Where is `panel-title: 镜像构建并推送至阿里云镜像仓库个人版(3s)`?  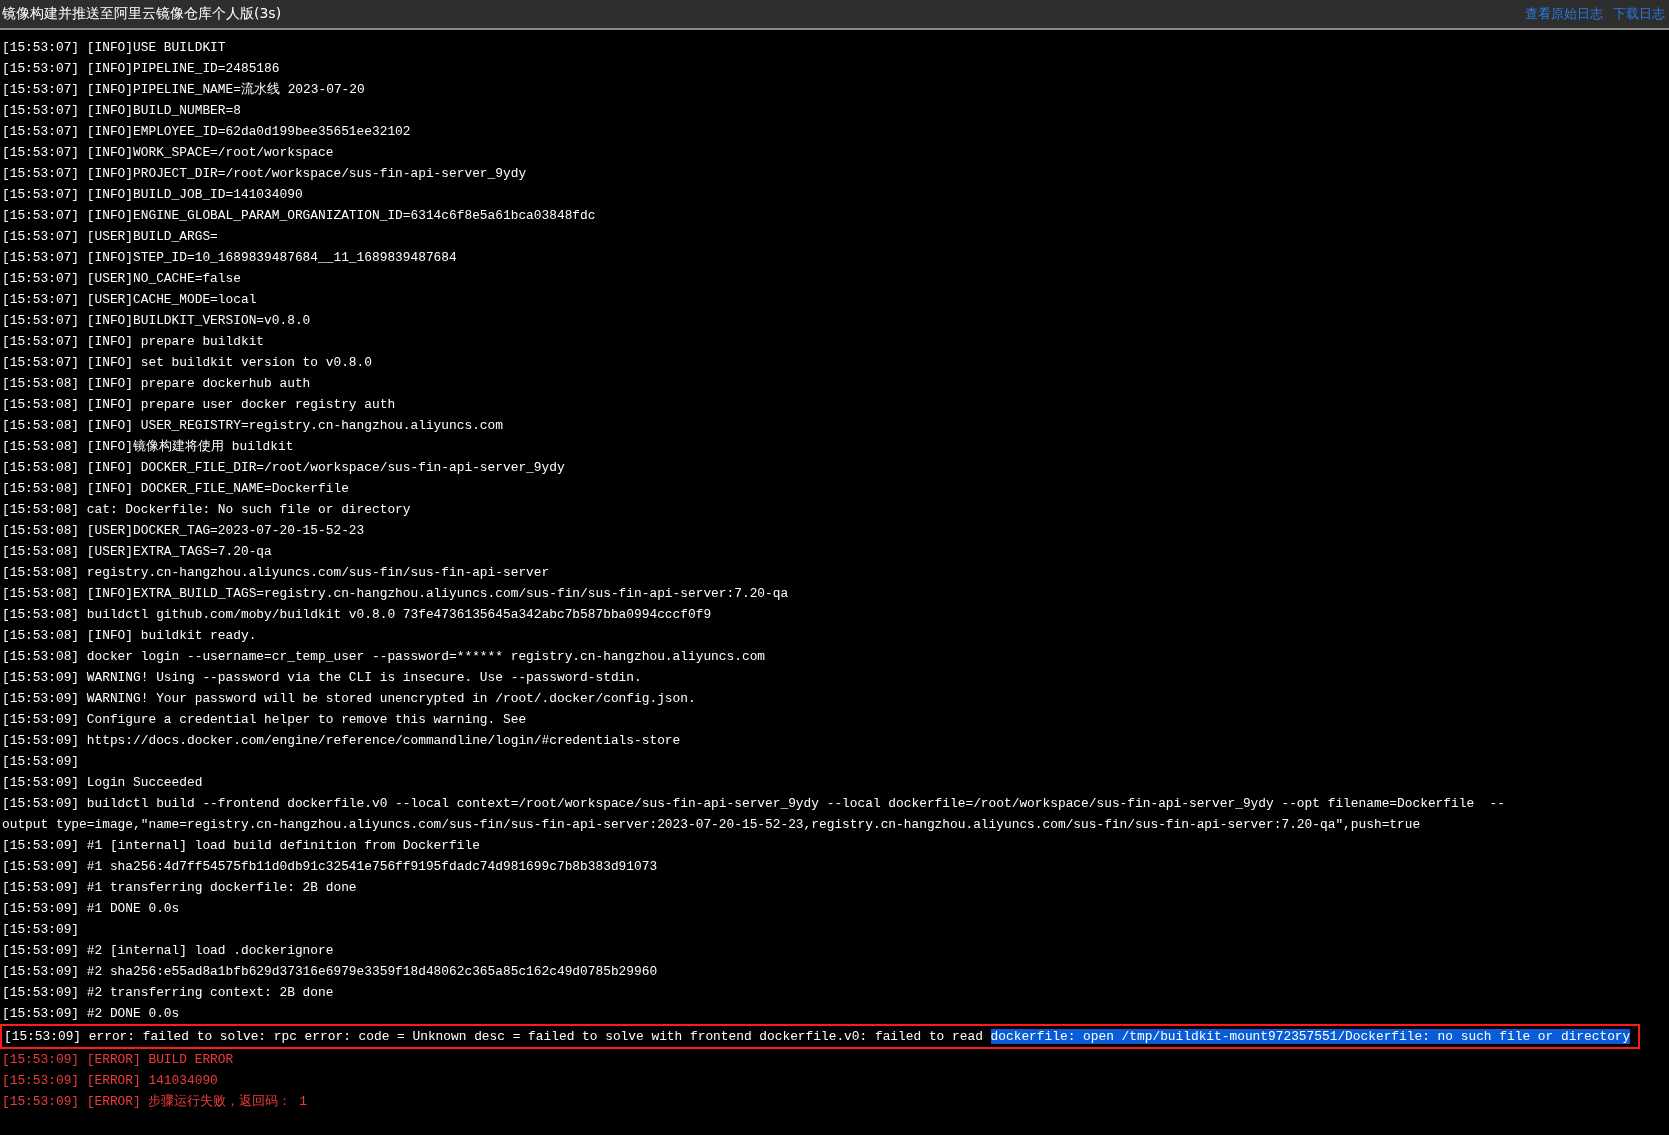 panel-title: 镜像构建并推送至阿里云镜像仓库个人版(3s) is located at coordinates (142, 14).